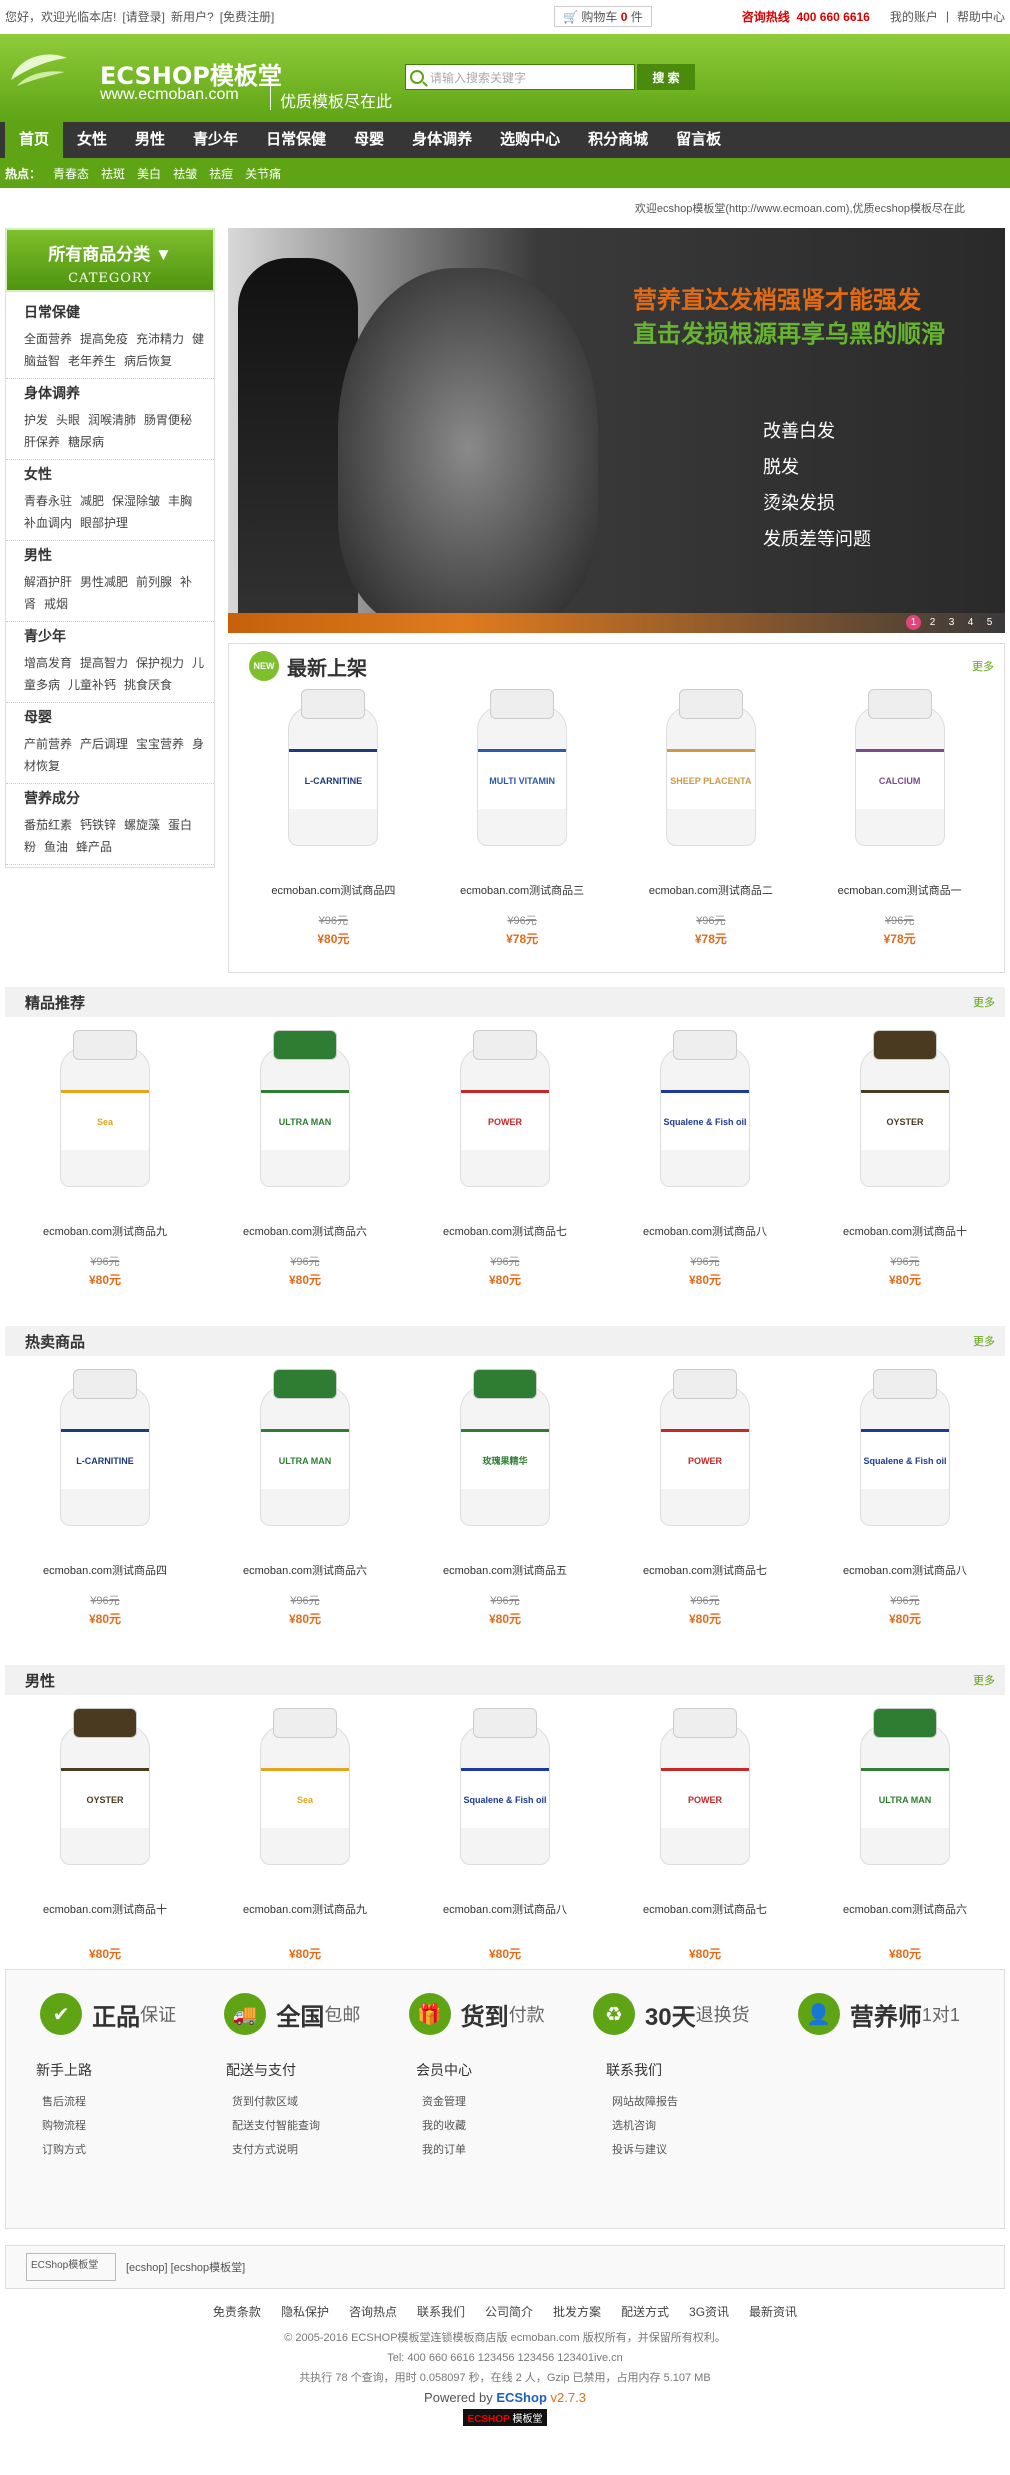  Describe the element at coordinates (68, 420) in the screenshot. I see `category-item: 头眼` at that location.